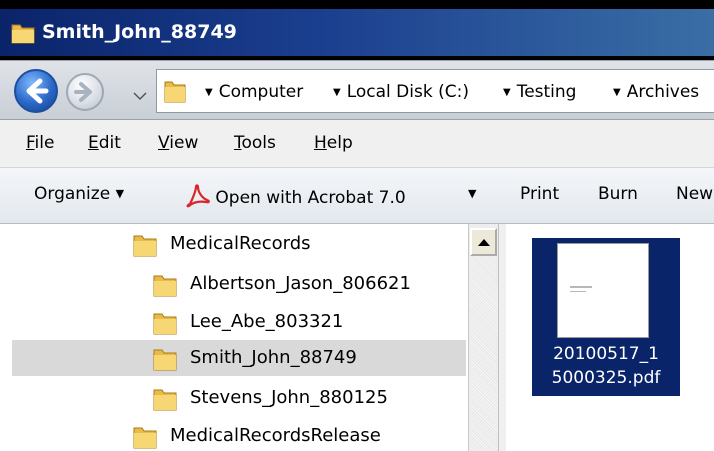  I want to click on file-list: 20100517_1 5000325.pdf, so click(610, 337).